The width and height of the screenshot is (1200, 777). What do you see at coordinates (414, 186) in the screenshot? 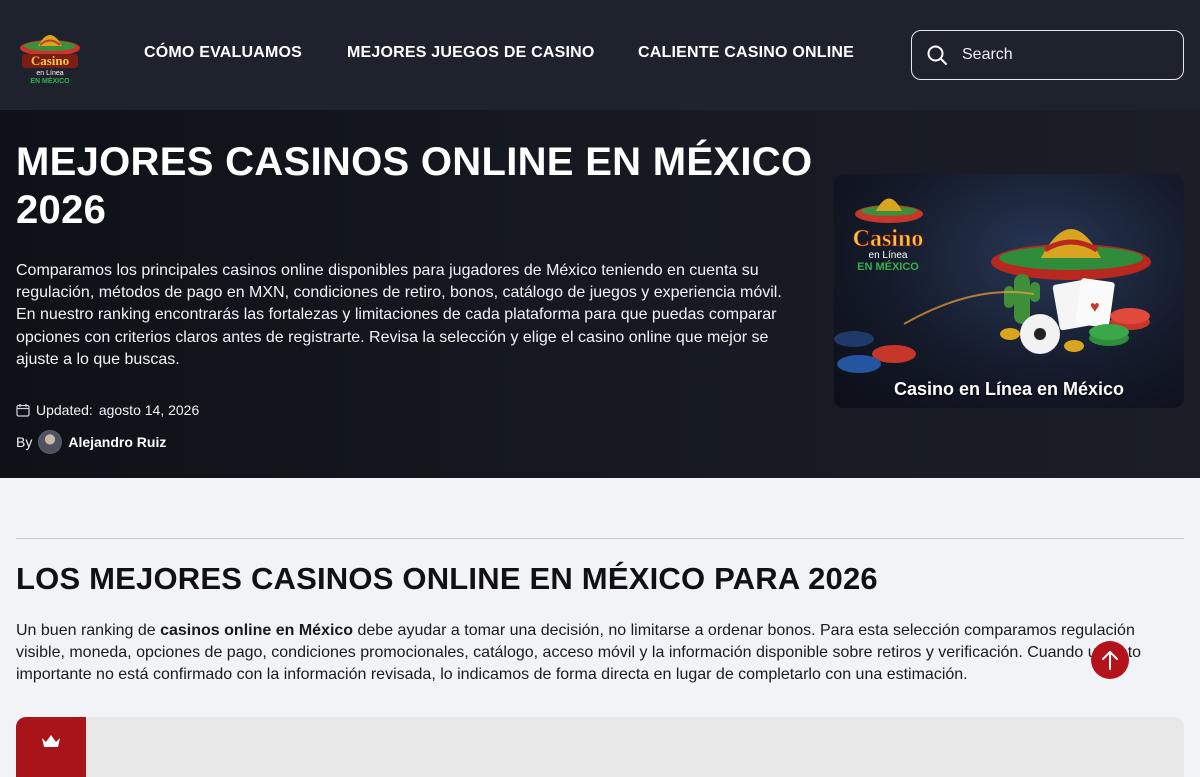
I see `page-title: MEJORES CASINOS ONLINE EN MÉXICO 2026` at bounding box center [414, 186].